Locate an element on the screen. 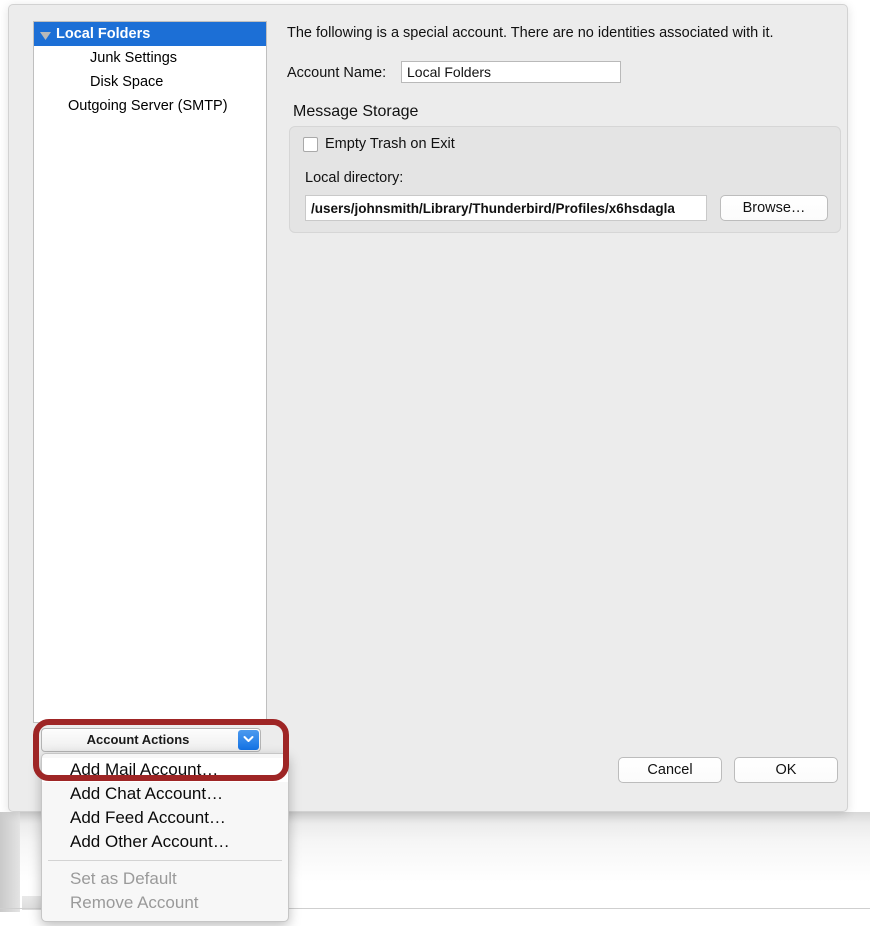 The width and height of the screenshot is (870, 926). sidebar-item-label: Local Folders is located at coordinates (103, 34).